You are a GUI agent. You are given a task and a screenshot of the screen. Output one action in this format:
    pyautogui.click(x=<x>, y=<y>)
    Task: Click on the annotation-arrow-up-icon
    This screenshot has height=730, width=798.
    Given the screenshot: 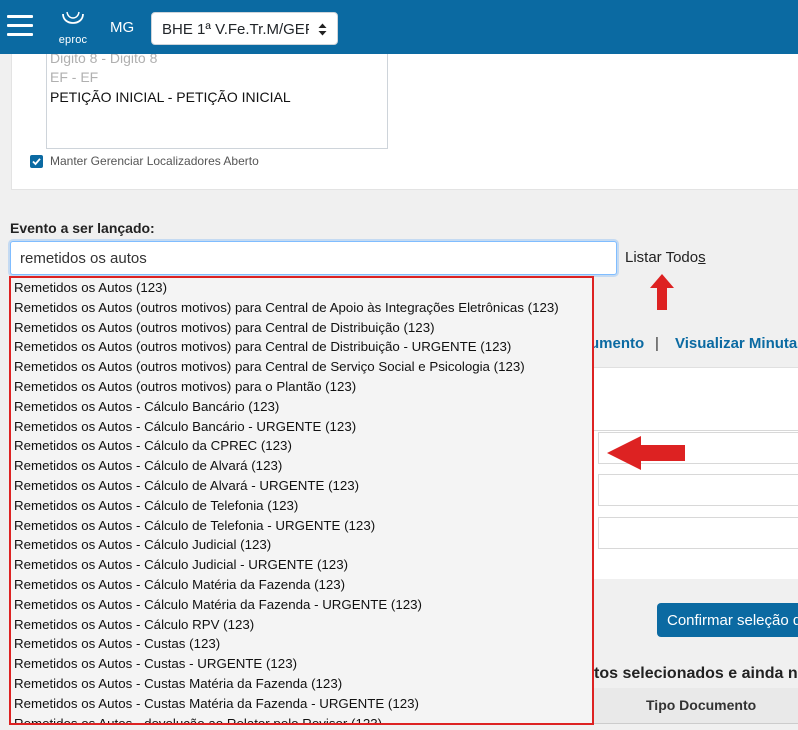 What is the action you would take?
    pyautogui.click(x=662, y=292)
    